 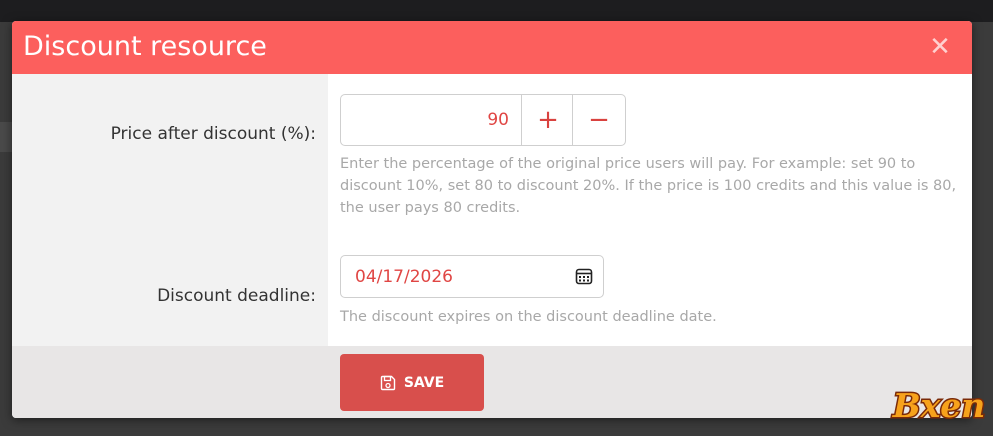 What do you see at coordinates (388, 382) in the screenshot?
I see `floppy-disk-icon` at bounding box center [388, 382].